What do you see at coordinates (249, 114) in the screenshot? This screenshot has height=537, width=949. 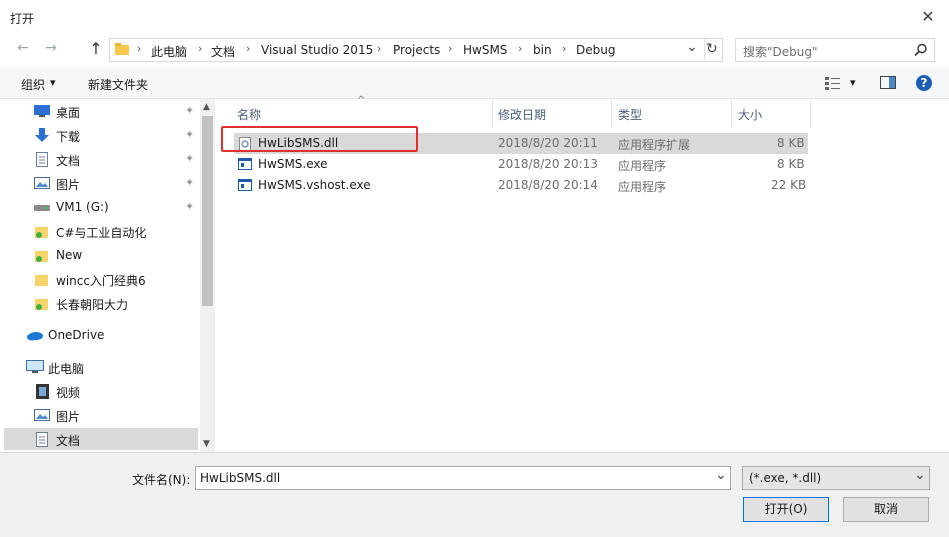 I see `column-header-name: 名称` at bounding box center [249, 114].